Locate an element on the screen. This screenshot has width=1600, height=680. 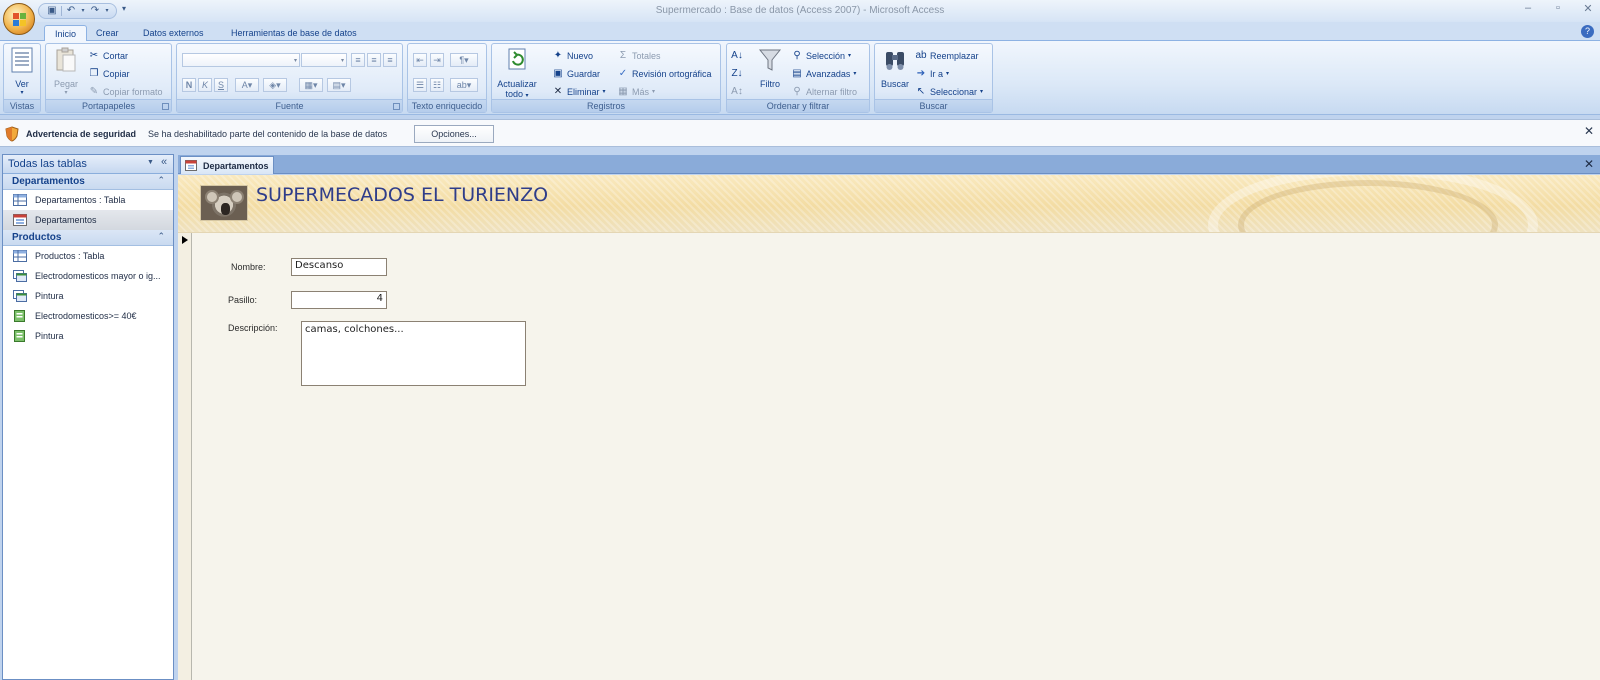
nav-group-label: Productos is located at coordinates (37, 237).